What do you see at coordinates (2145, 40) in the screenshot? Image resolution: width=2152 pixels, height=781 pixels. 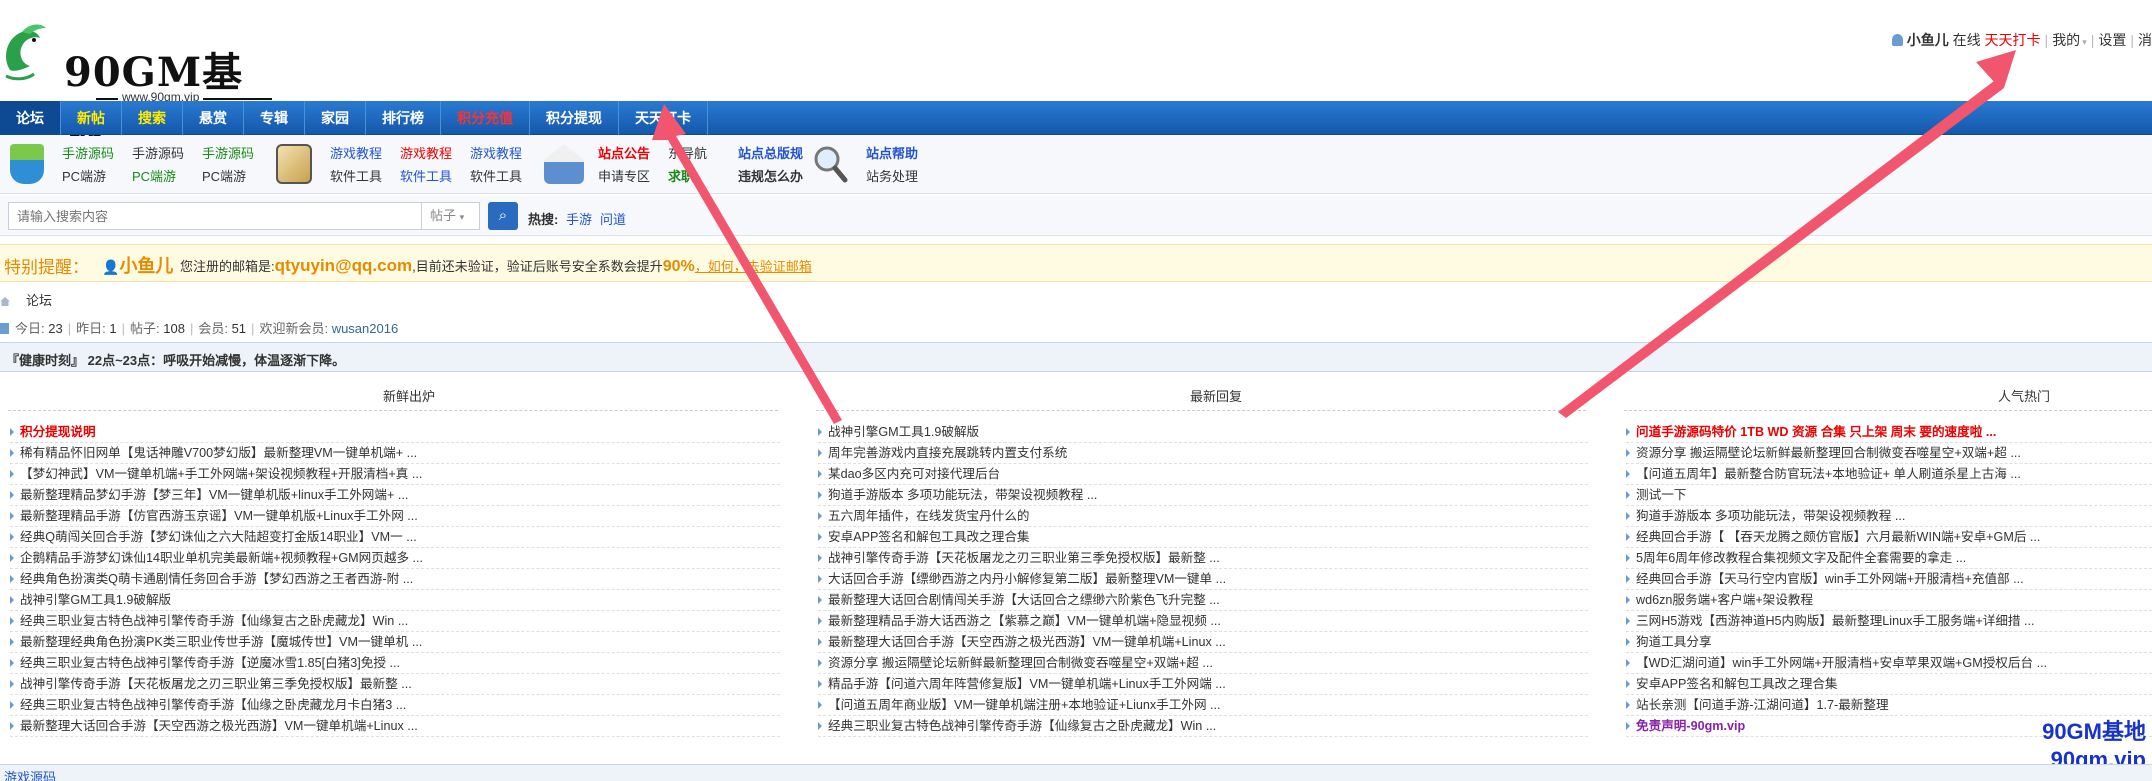 I see `messages-link: 消` at bounding box center [2145, 40].